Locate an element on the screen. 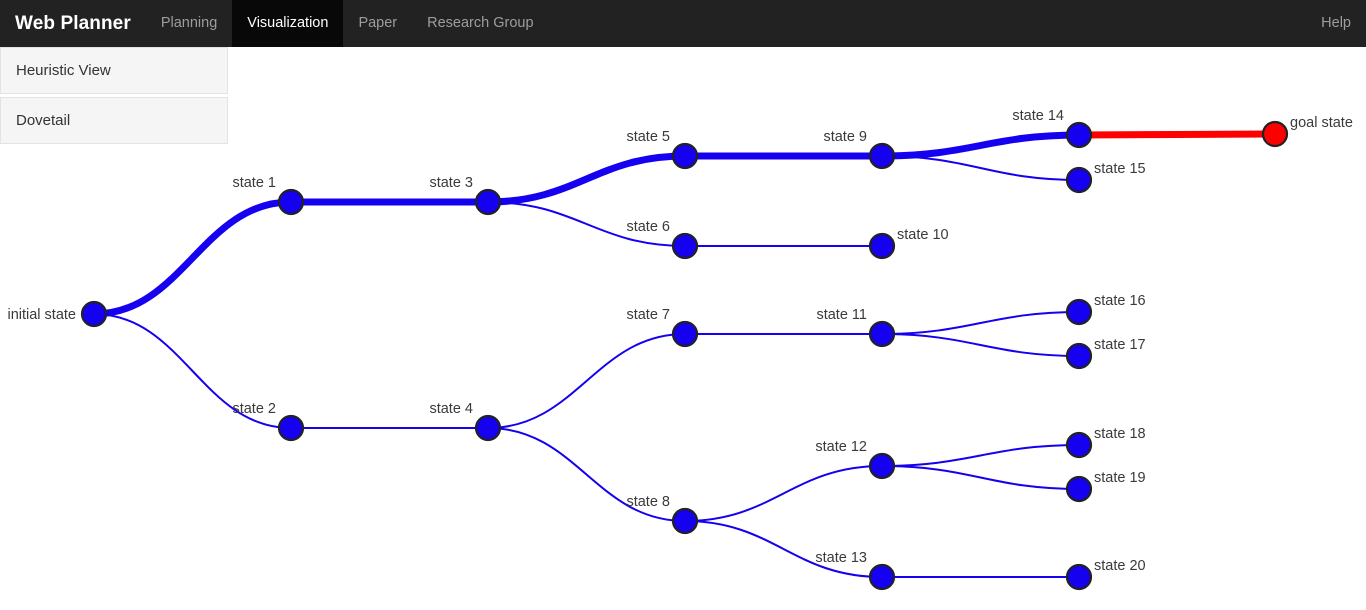 The width and height of the screenshot is (1366, 610). nav-item-0: Planning is located at coordinates (189, 23).